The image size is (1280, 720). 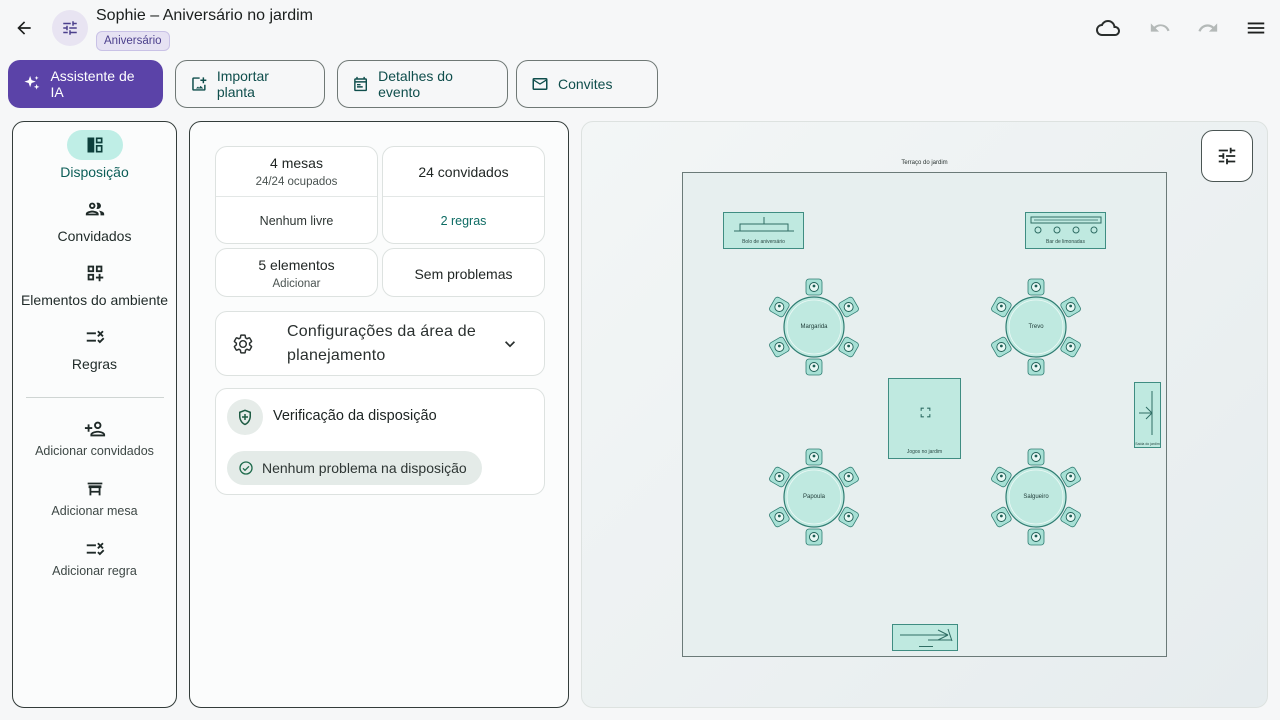 I want to click on table-margarida: Margarida, so click(x=814, y=327).